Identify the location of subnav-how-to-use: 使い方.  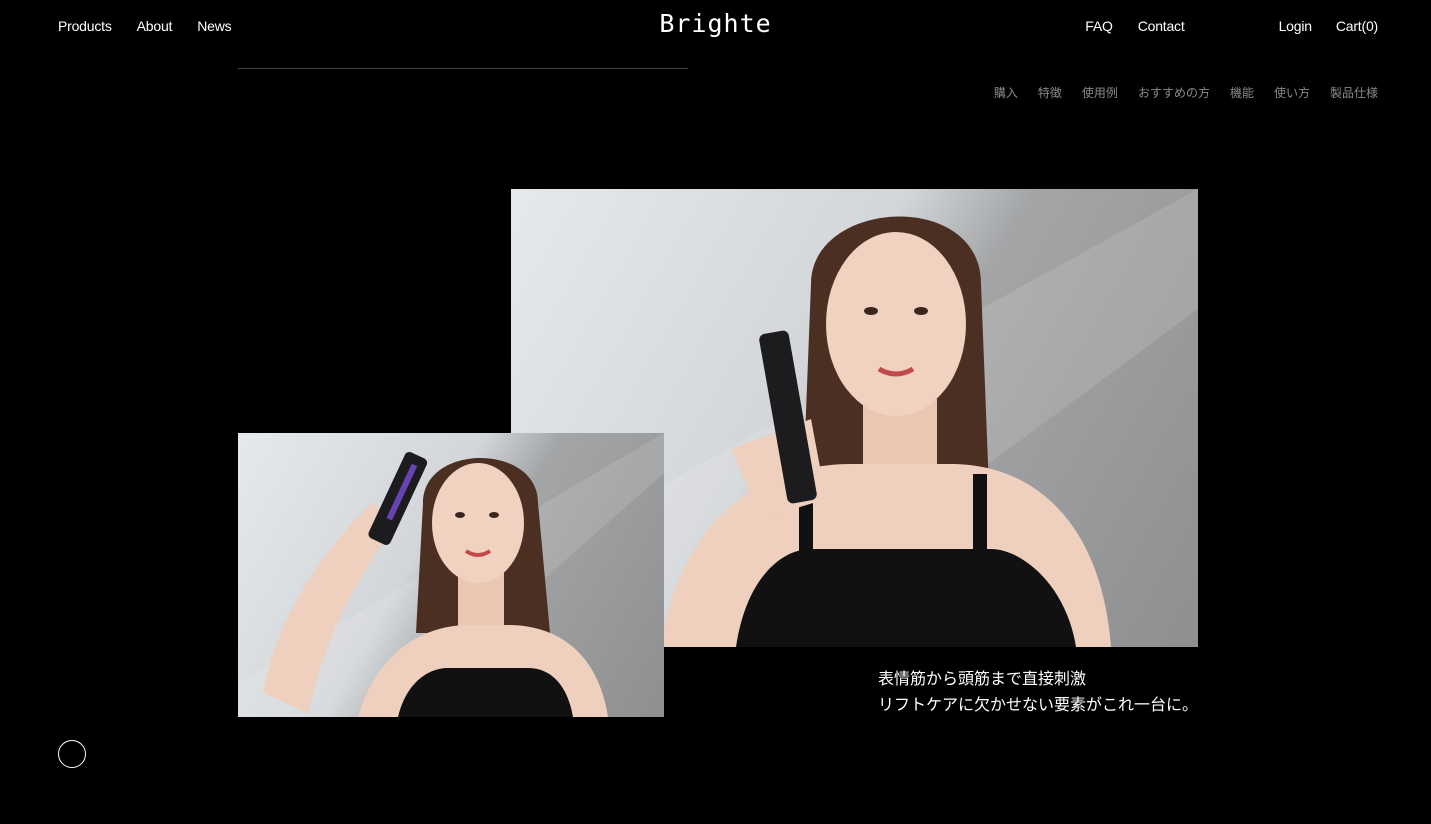
(1292, 92).